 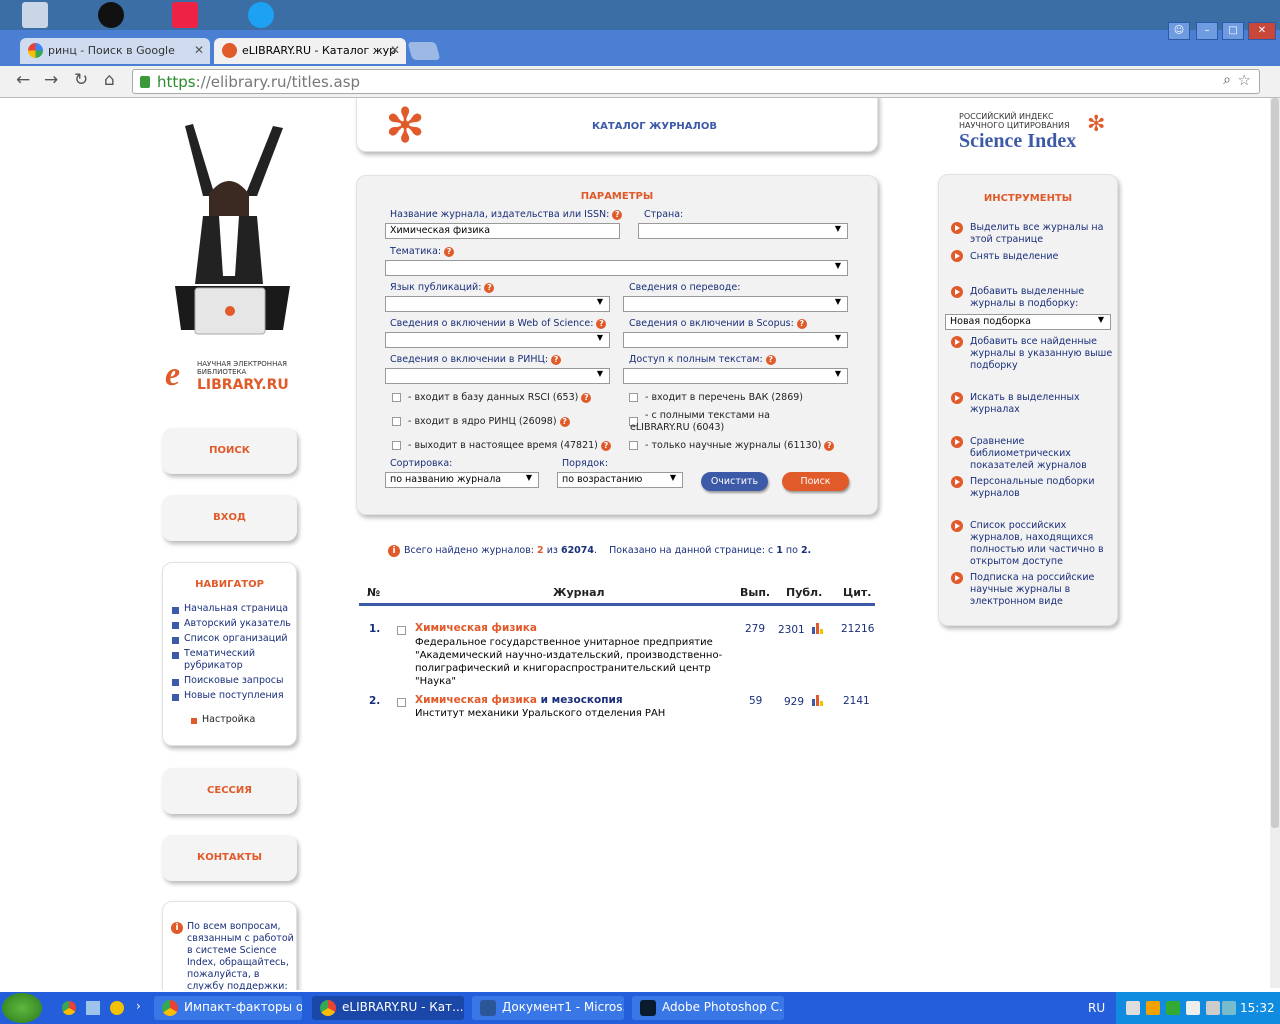 What do you see at coordinates (633, 445) in the screenshot?
I see `scientific-checkbox` at bounding box center [633, 445].